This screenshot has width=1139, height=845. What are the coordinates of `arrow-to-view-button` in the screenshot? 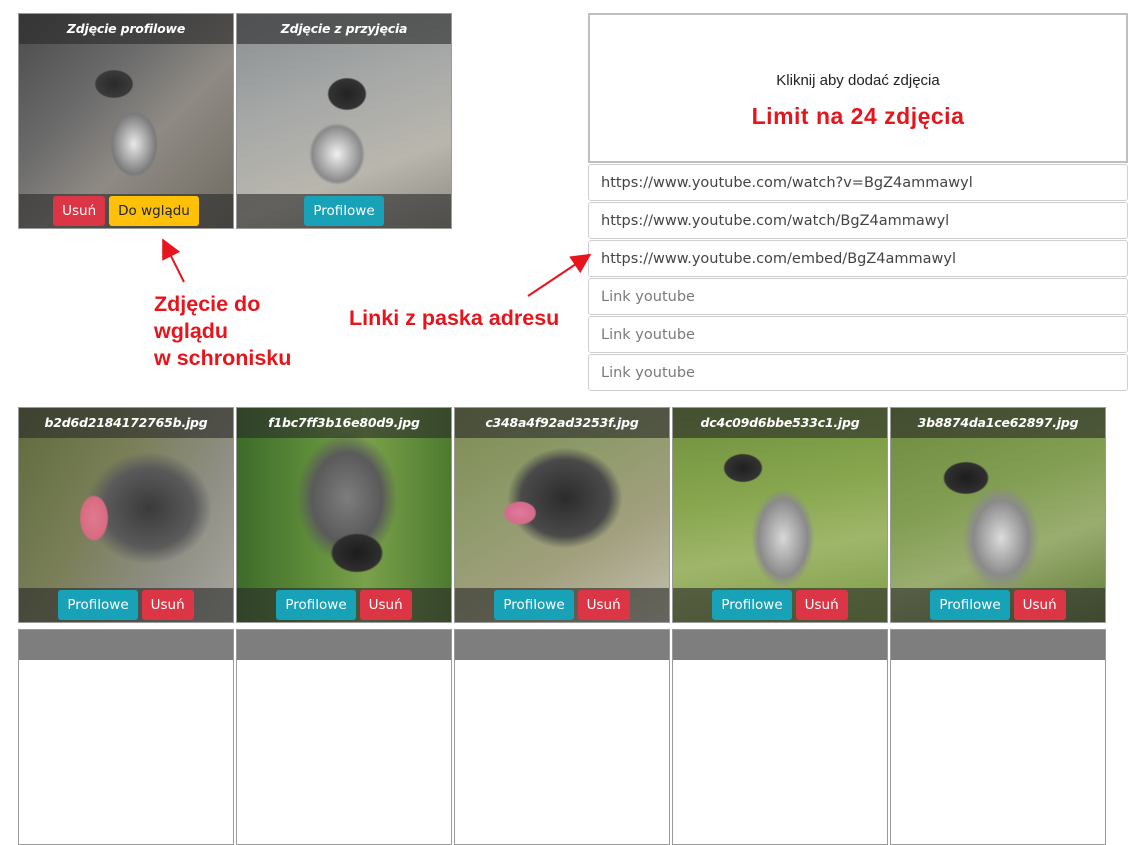 It's located at (173, 260).